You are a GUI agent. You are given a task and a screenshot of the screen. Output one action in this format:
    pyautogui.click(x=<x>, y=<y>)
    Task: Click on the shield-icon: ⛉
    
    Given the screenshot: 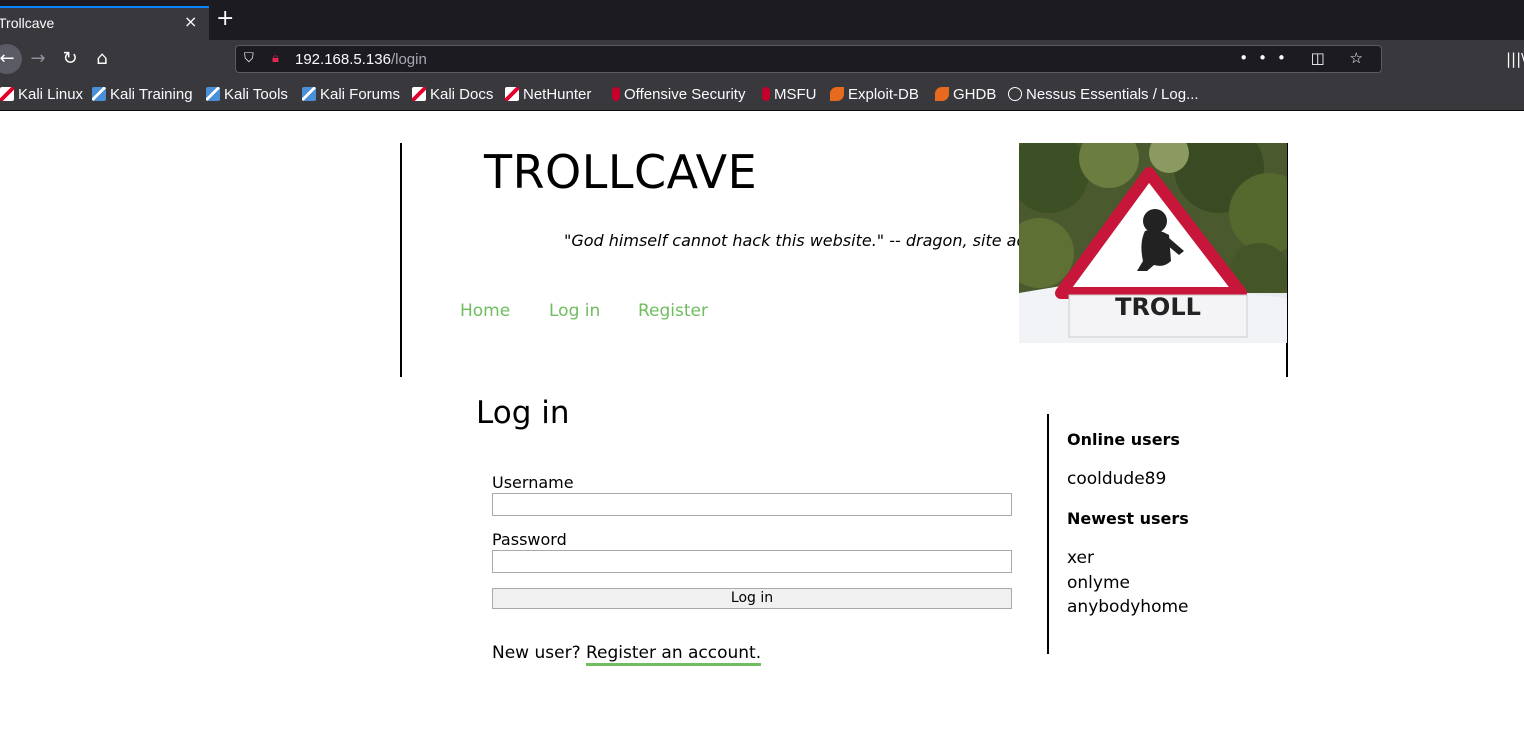 What is the action you would take?
    pyautogui.click(x=249, y=58)
    